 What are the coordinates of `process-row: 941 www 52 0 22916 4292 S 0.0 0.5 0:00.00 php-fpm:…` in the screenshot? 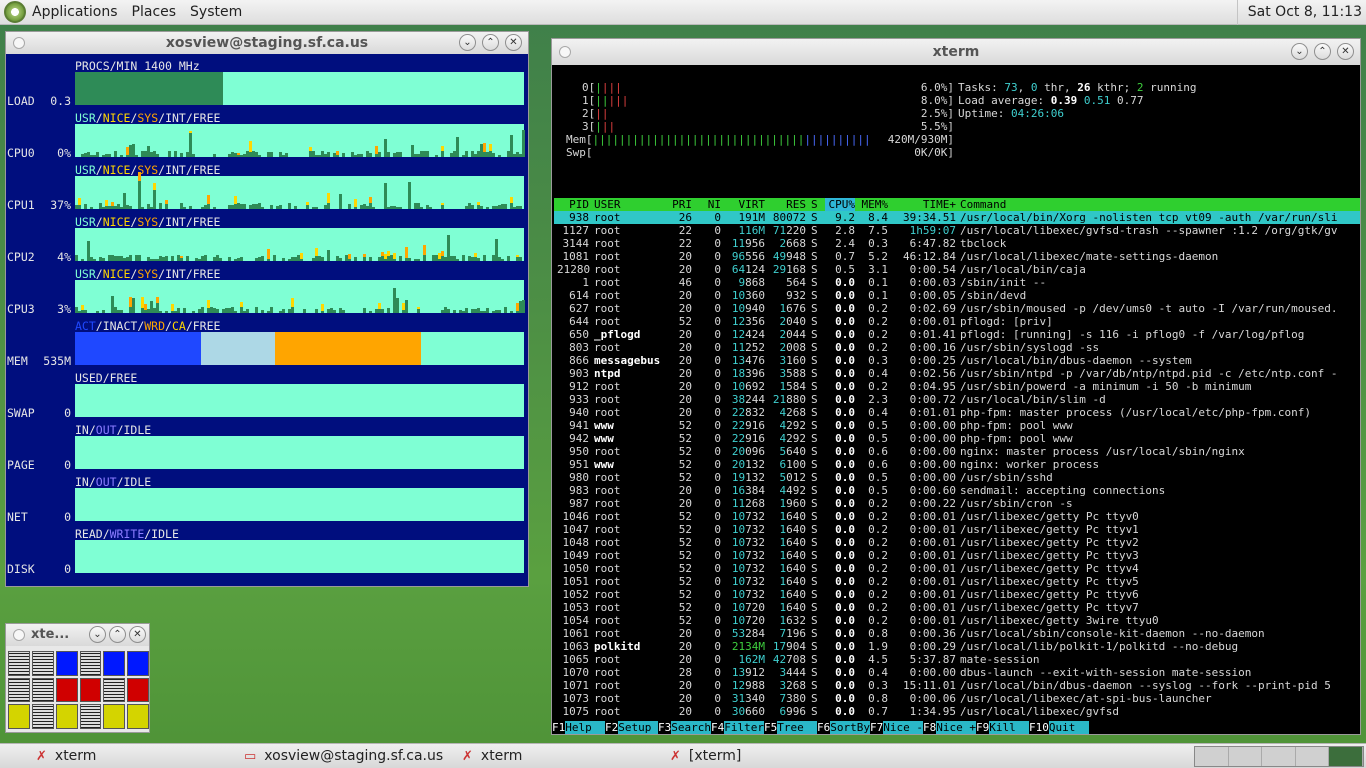 It's located at (957, 425).